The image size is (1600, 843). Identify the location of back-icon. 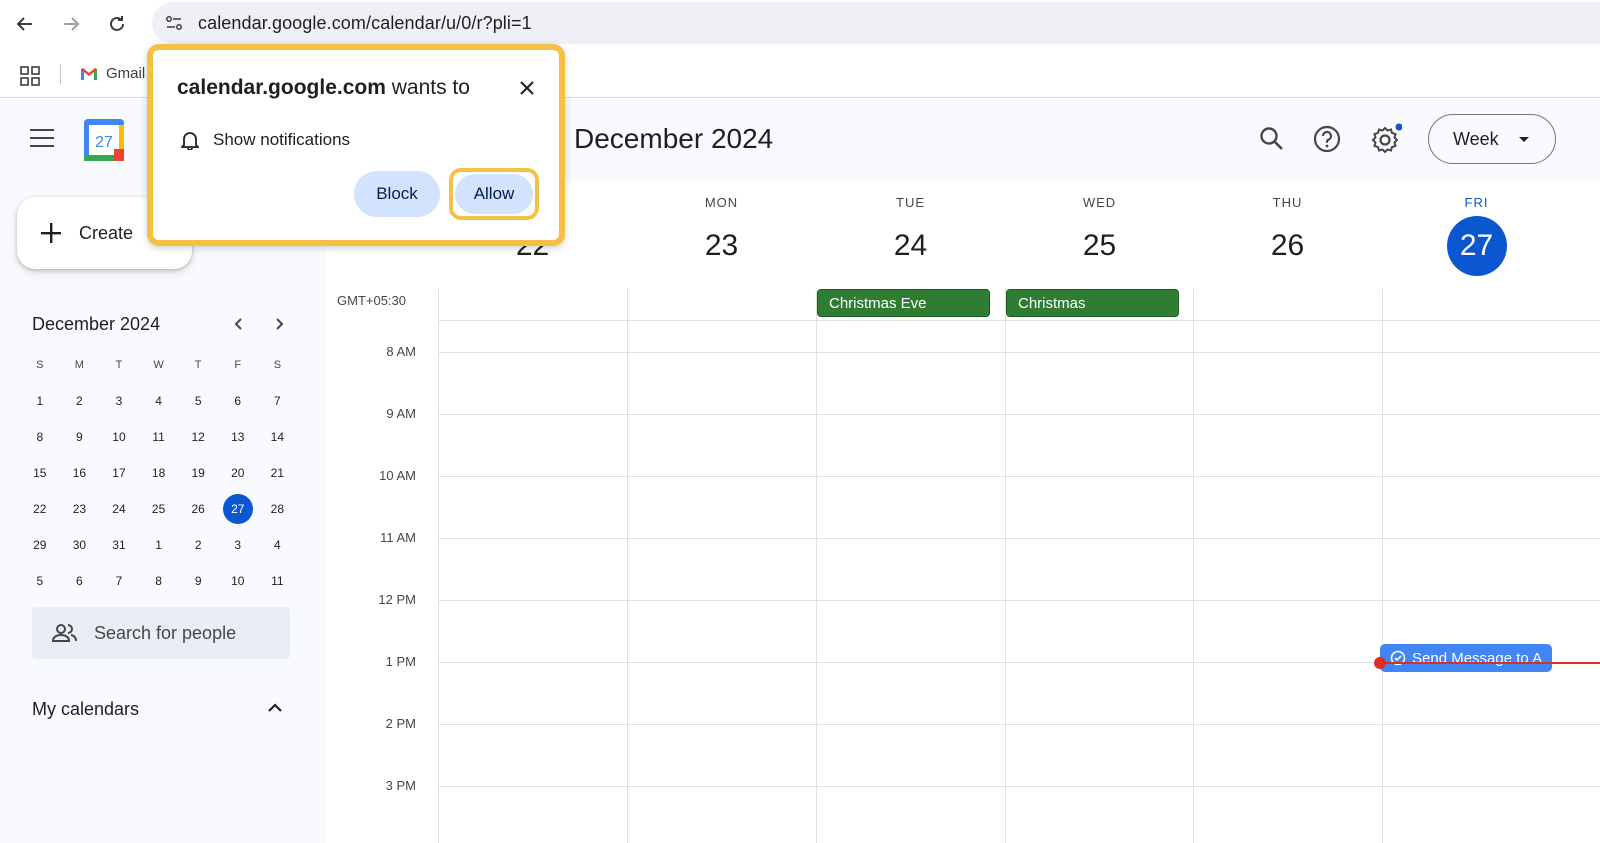
(25, 24).